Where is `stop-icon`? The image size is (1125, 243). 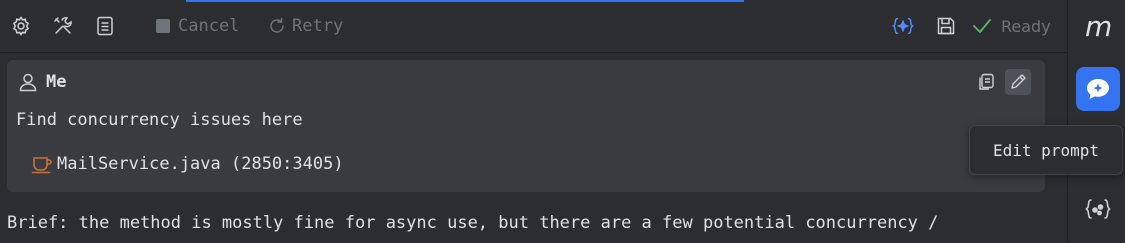
stop-icon is located at coordinates (163, 26).